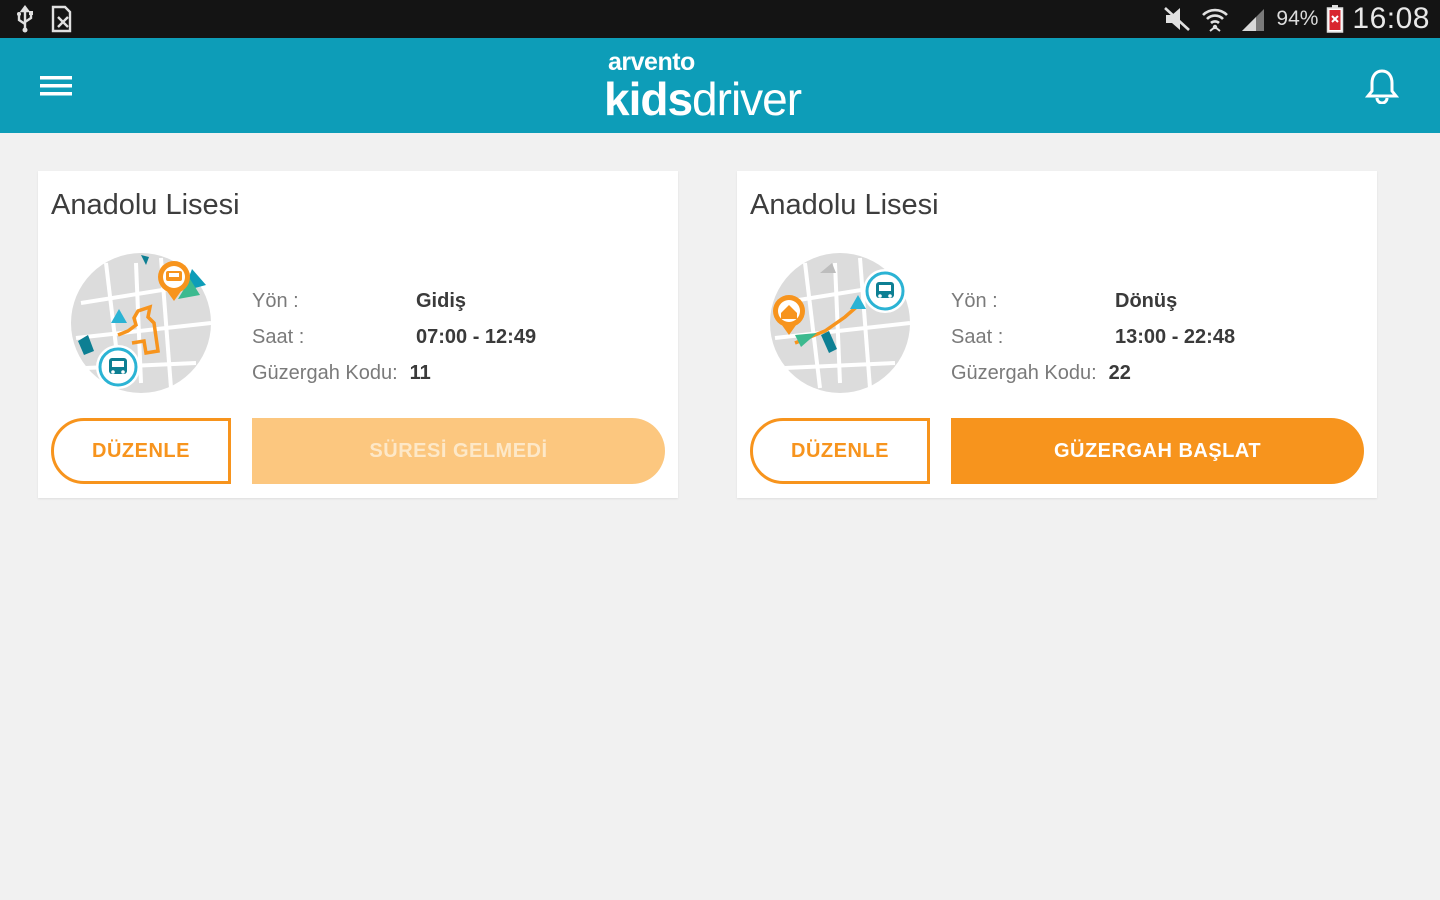  Describe the element at coordinates (25, 19) in the screenshot. I see `usb-icon` at that location.